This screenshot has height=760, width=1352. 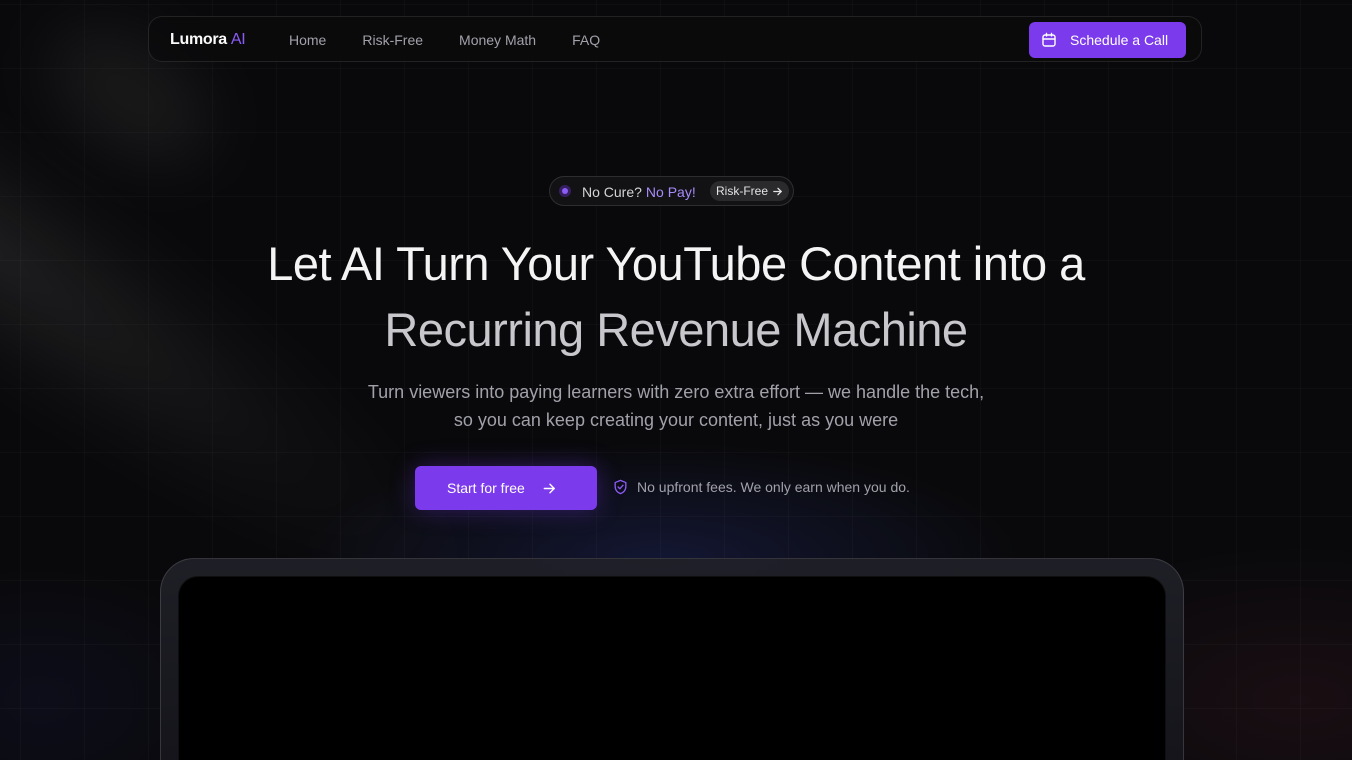 I want to click on start-for-free-button: Start for free, so click(x=506, y=488).